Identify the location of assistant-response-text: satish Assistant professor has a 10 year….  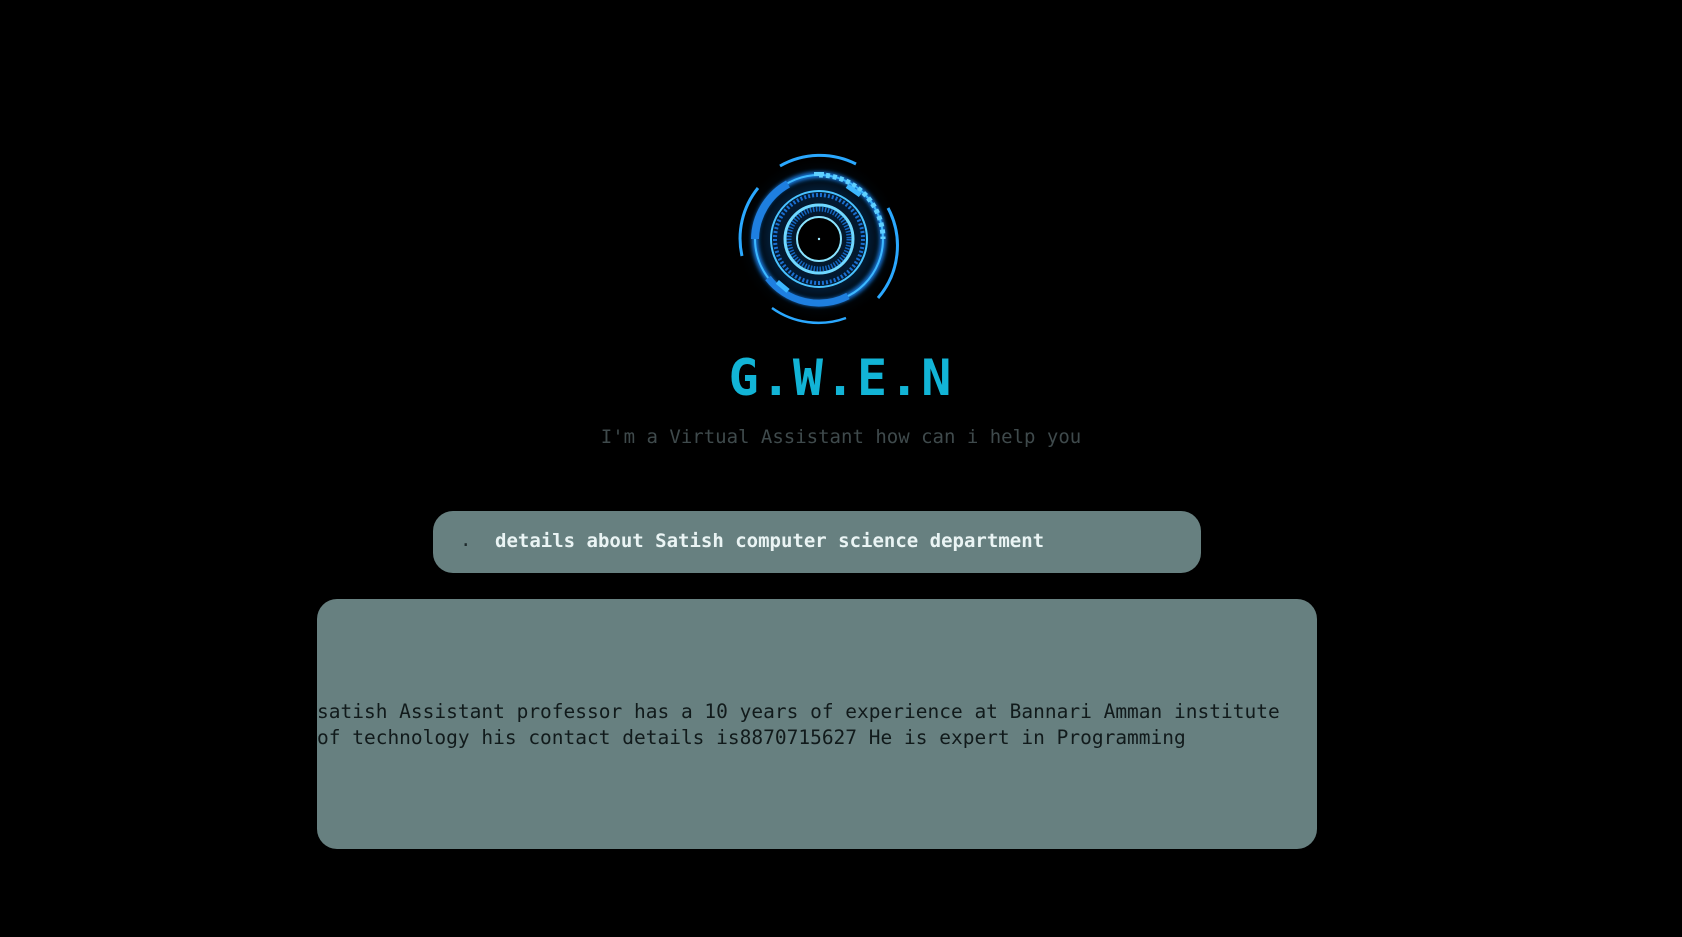
(798, 724).